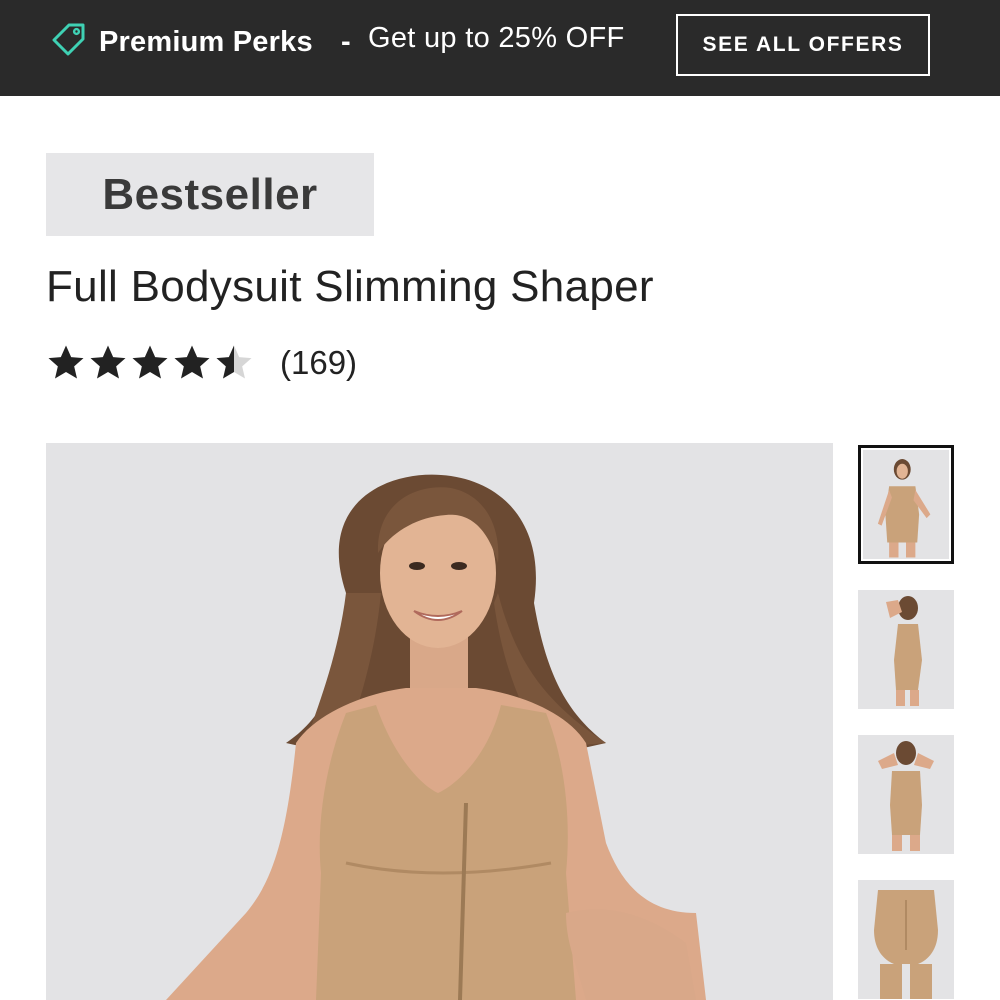  What do you see at coordinates (350, 286) in the screenshot?
I see `product-title: Full Bodysuit Slimming Shaper` at bounding box center [350, 286].